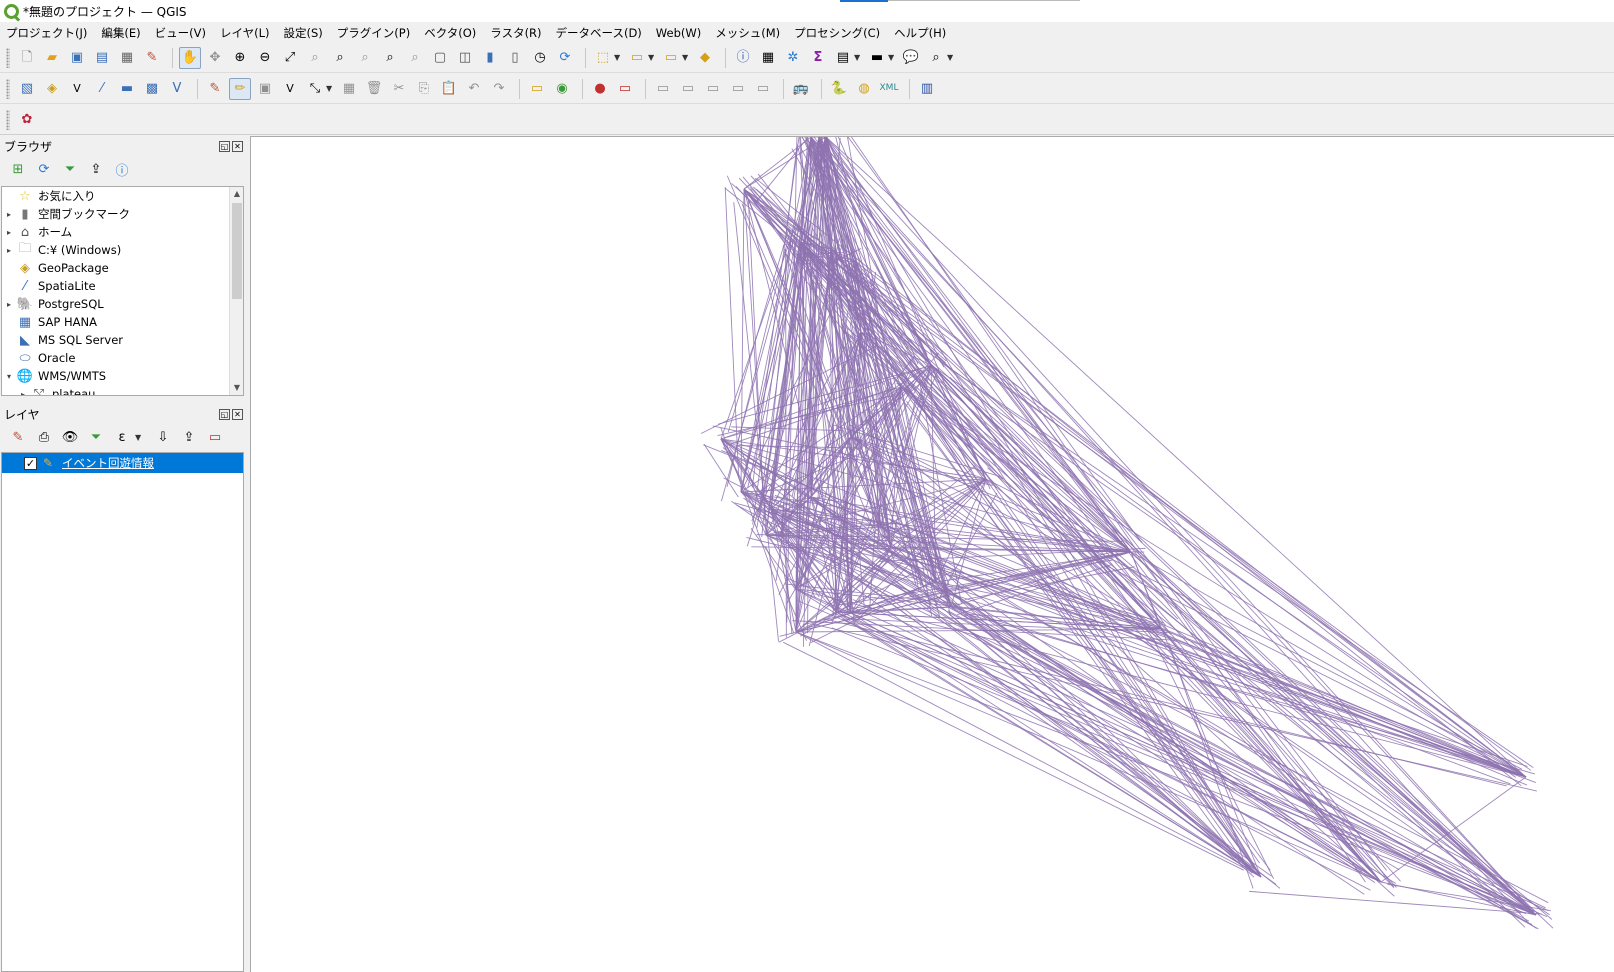 Image resolution: width=1614 pixels, height=972 pixels. I want to click on layer-visibility-checkbox: ✓, so click(30, 463).